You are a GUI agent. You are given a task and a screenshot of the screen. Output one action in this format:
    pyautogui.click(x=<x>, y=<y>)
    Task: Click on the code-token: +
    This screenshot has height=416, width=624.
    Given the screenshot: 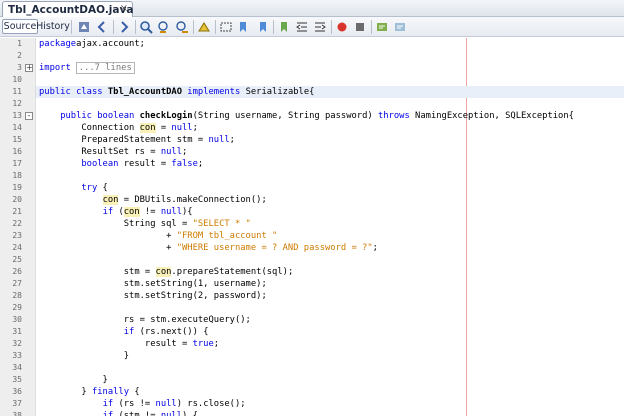 What is the action you would take?
    pyautogui.click(x=108, y=236)
    